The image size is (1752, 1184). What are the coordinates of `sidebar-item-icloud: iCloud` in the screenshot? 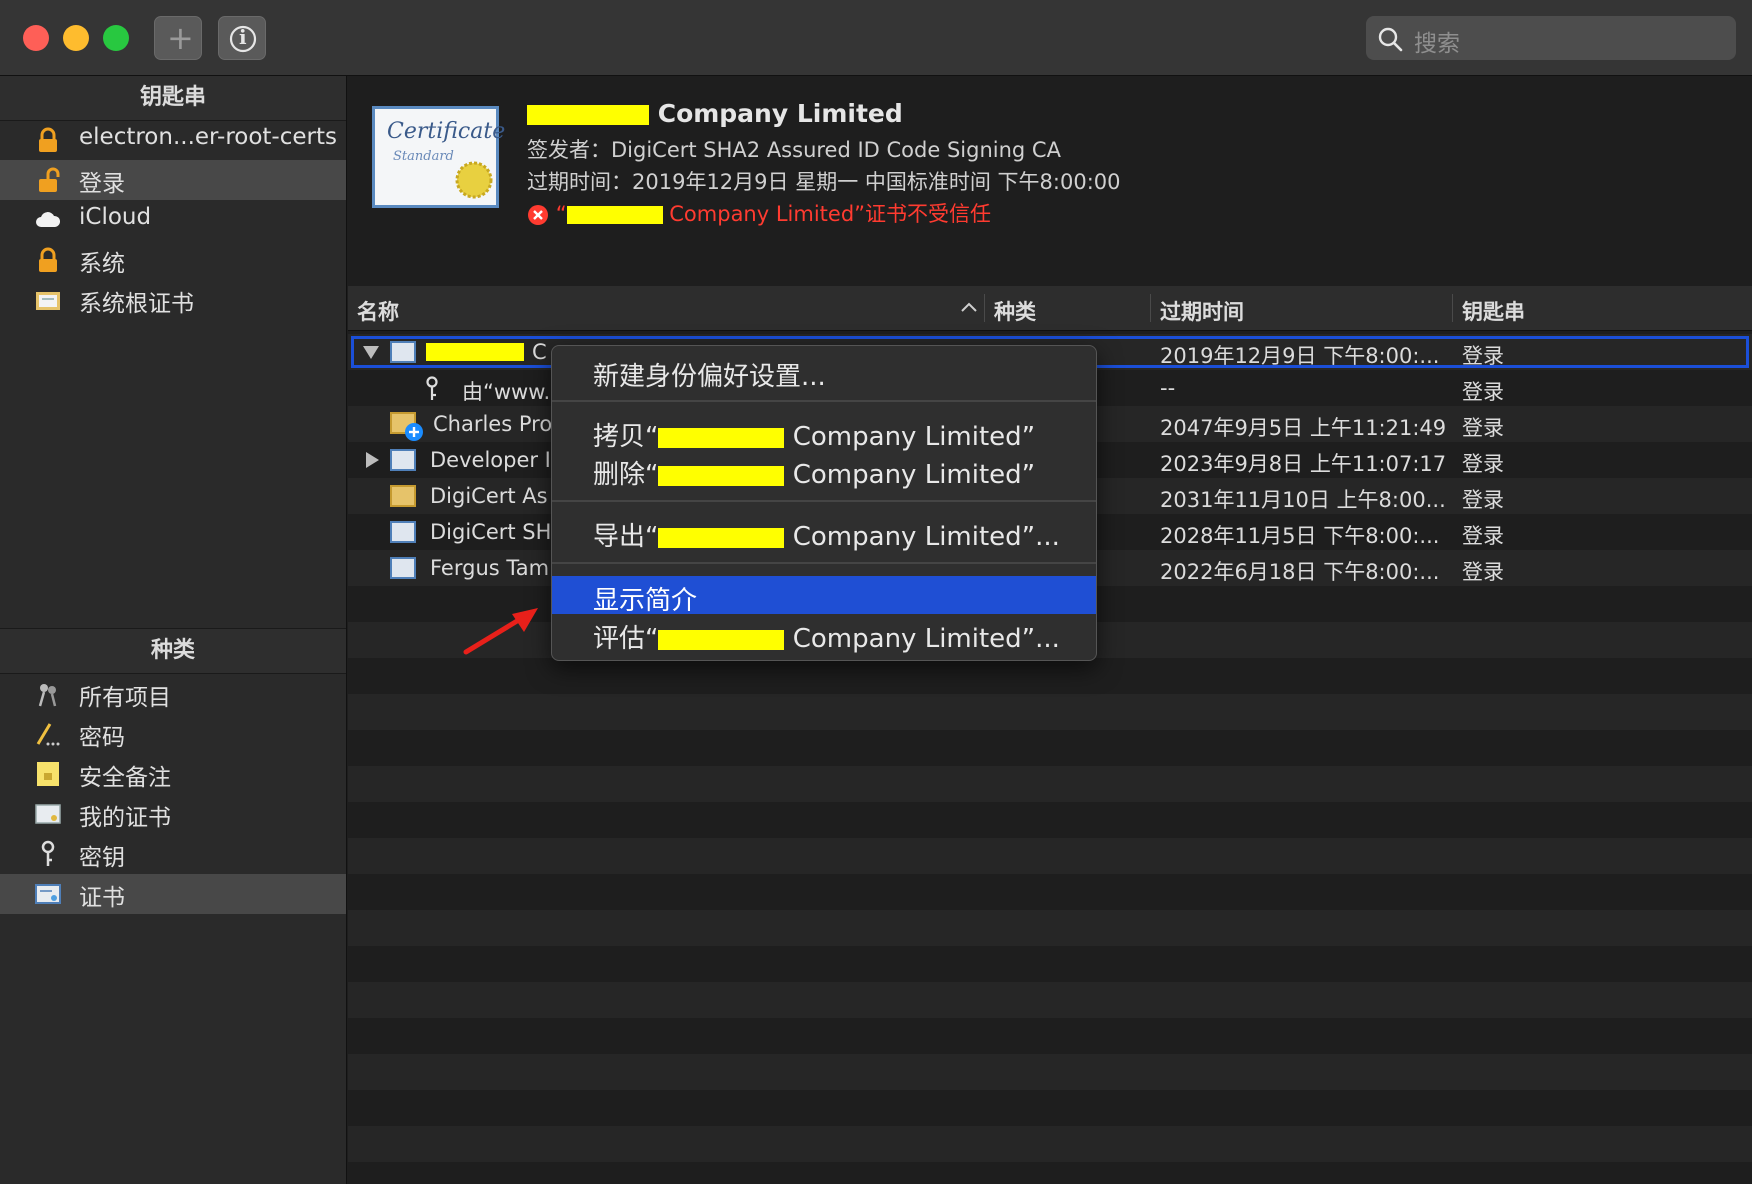 It's located at (173, 220).